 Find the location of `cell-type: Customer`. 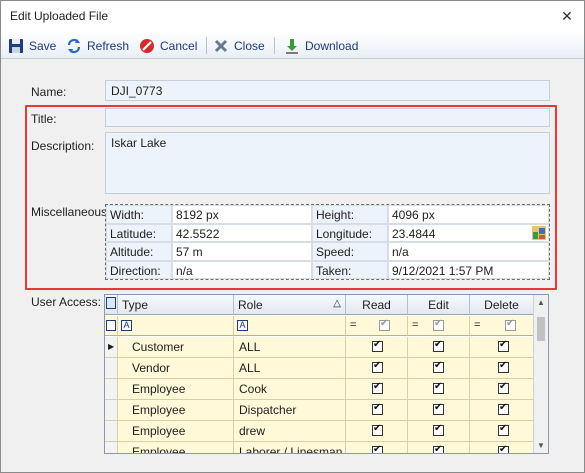

cell-type: Customer is located at coordinates (176, 347).